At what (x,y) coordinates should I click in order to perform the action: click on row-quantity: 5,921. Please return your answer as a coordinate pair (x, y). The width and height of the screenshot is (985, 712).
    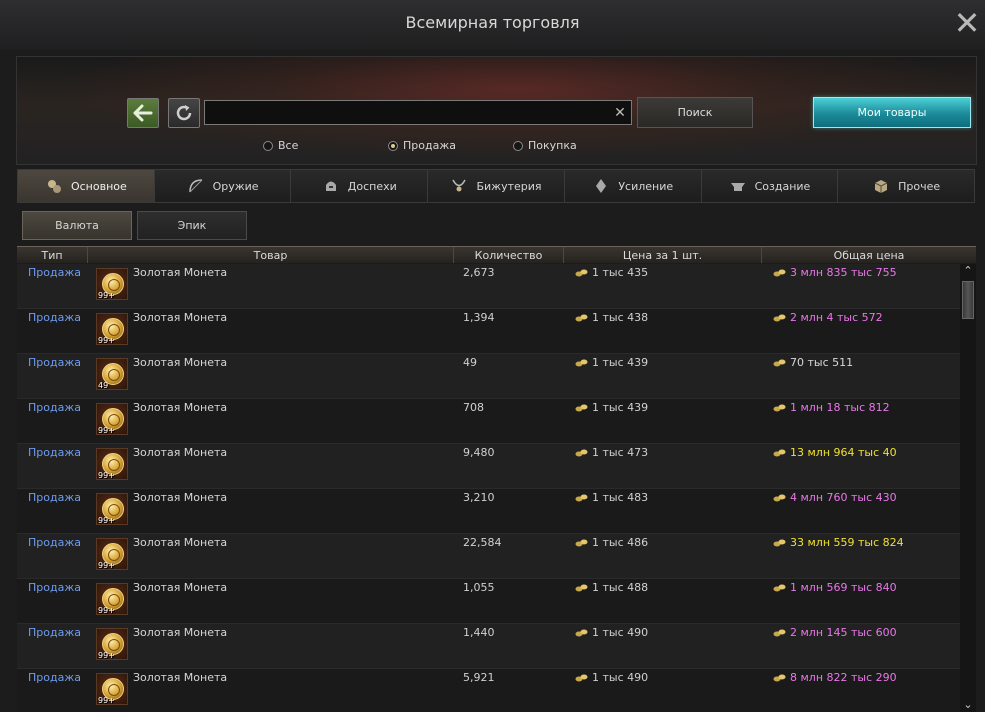
    Looking at the image, I should click on (479, 677).